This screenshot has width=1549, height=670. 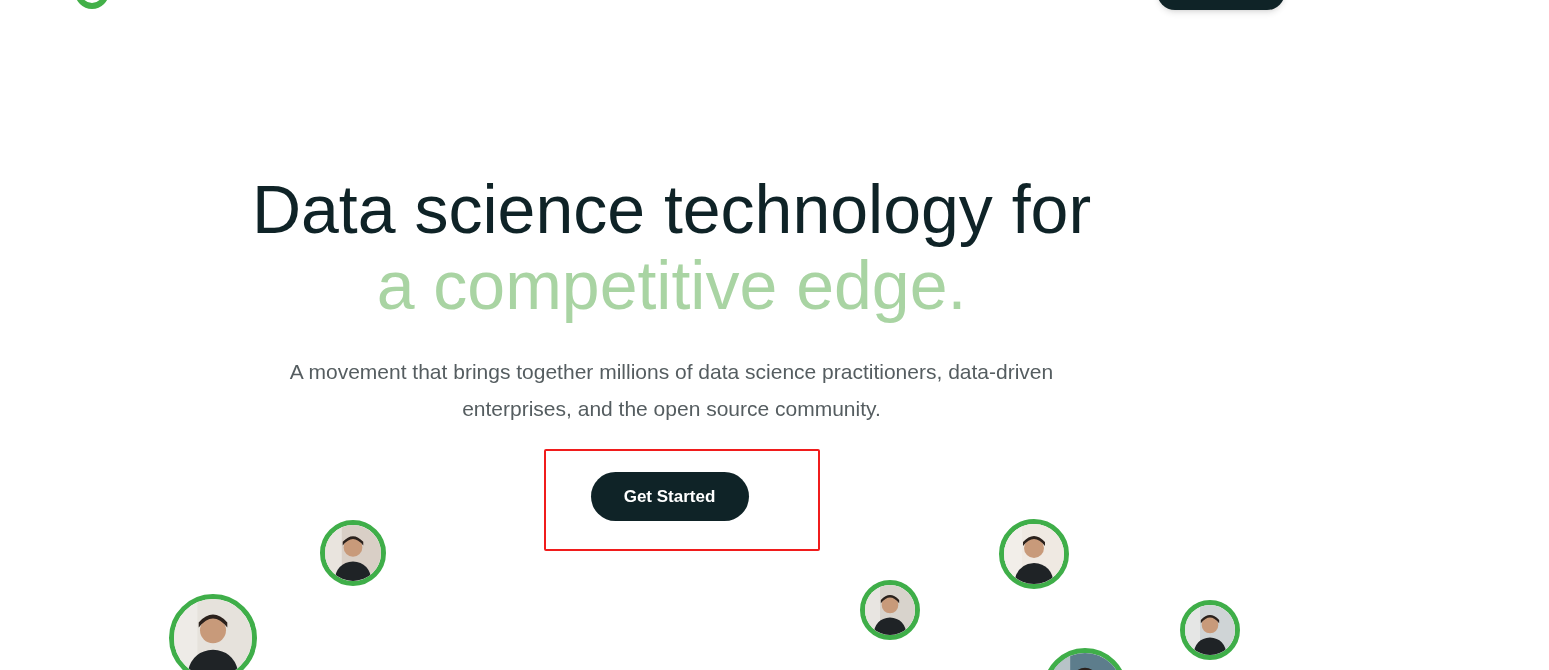 I want to click on hero-headline-accent: a competitive edge., so click(x=671, y=285).